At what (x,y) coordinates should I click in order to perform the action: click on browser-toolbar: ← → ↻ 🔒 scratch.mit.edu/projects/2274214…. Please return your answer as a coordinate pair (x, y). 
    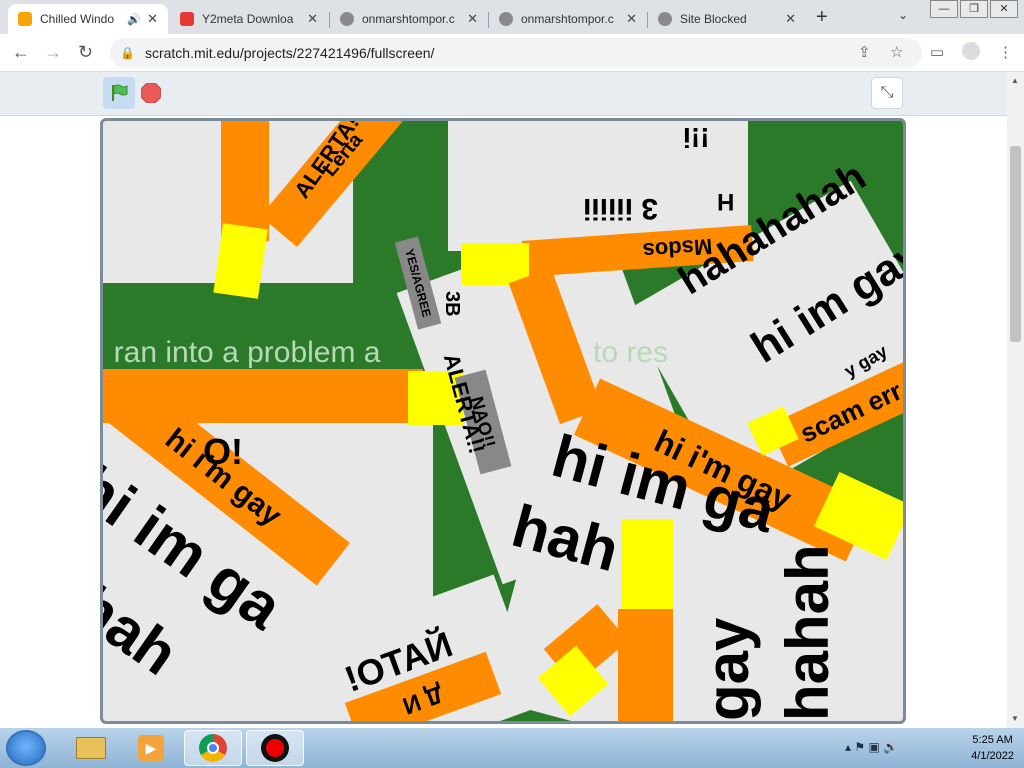
    Looking at the image, I should click on (512, 53).